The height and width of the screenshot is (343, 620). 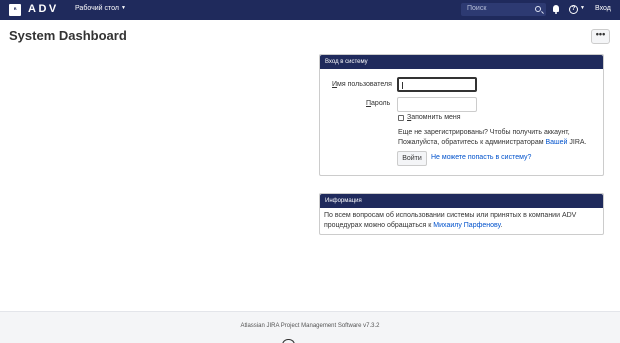 What do you see at coordinates (378, 103) in the screenshot?
I see `password-label: Пароль` at bounding box center [378, 103].